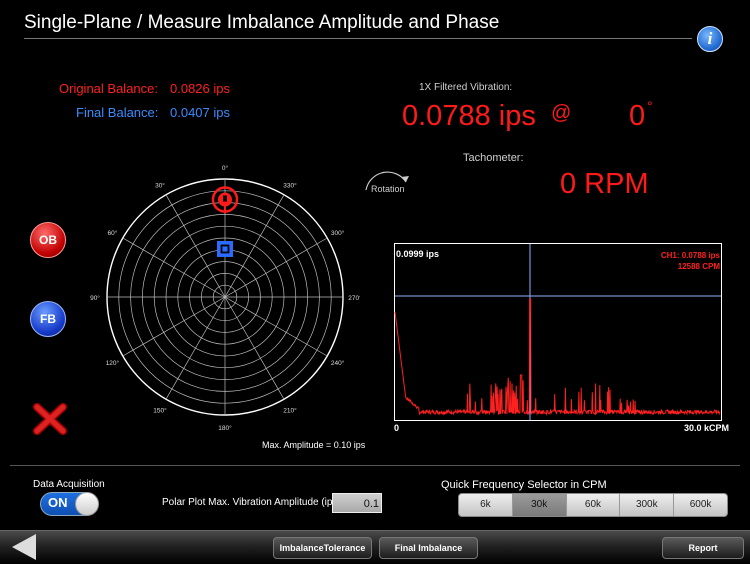  I want to click on polar-angle-label: 30°, so click(160, 185).